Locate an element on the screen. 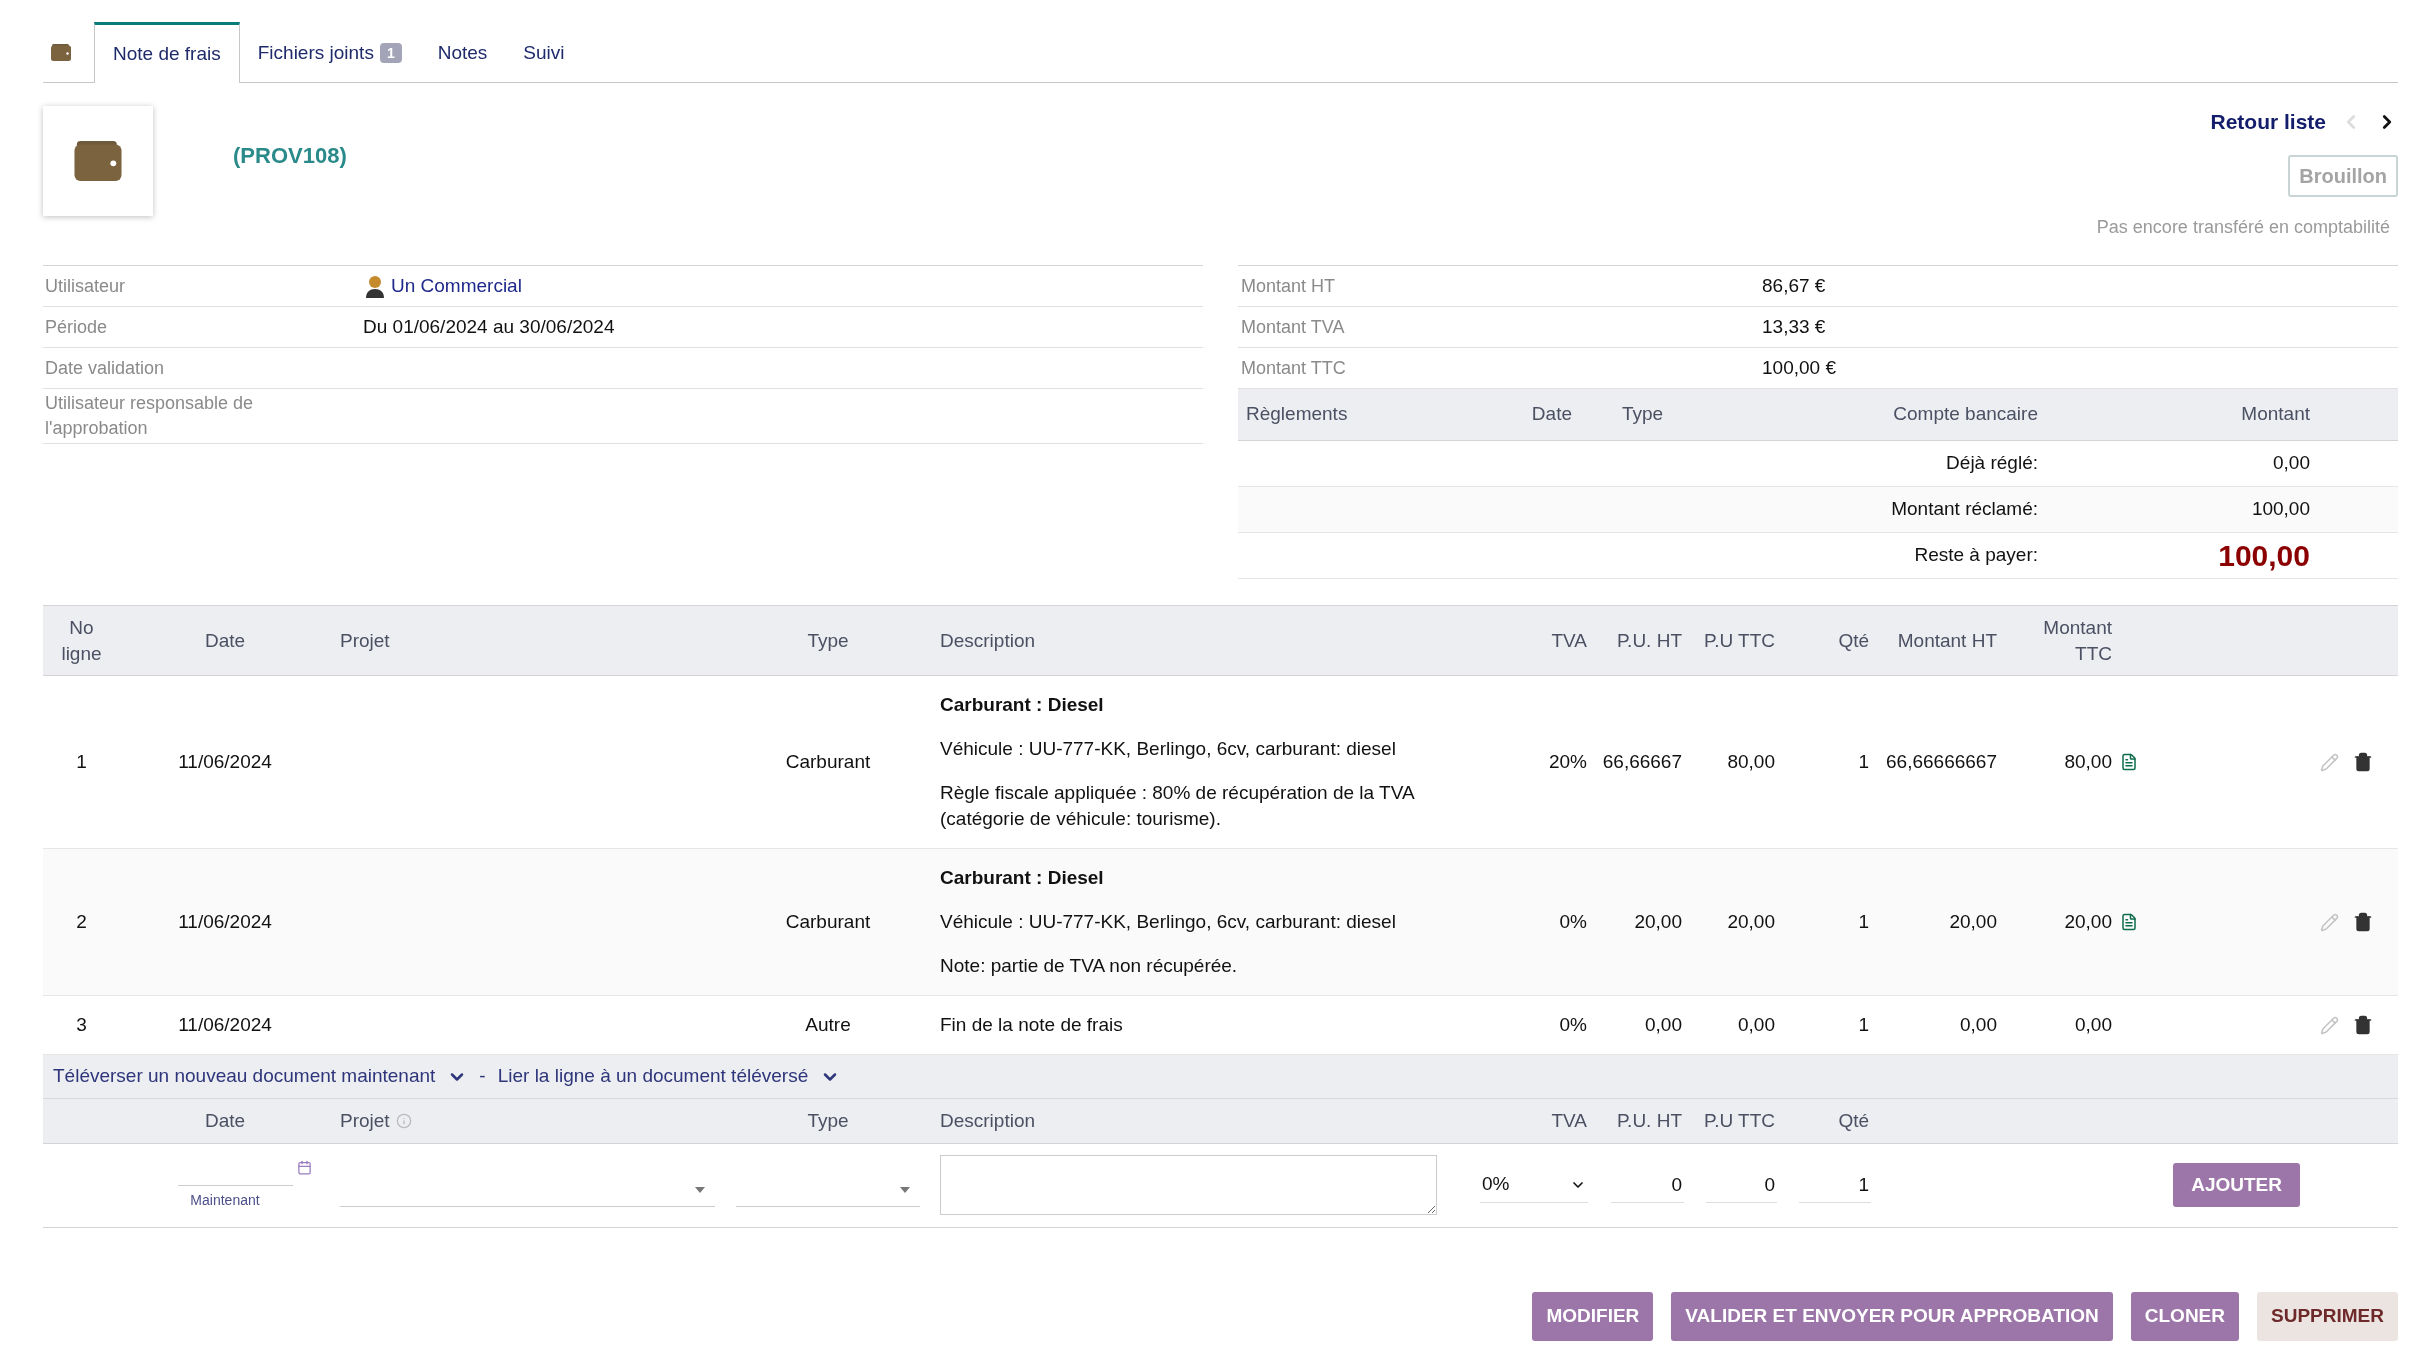 The width and height of the screenshot is (2423, 1362). link-document-link: Lier la ligne à un document téléversé is located at coordinates (653, 1076).